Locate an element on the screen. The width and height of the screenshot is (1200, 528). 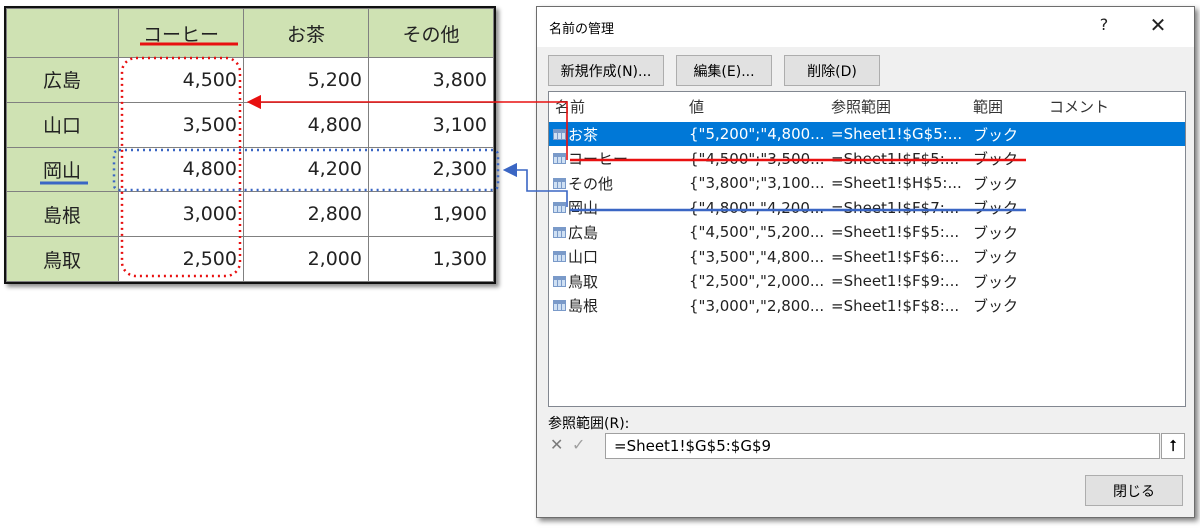
column-header-ref: 参照範囲 is located at coordinates (861, 106).